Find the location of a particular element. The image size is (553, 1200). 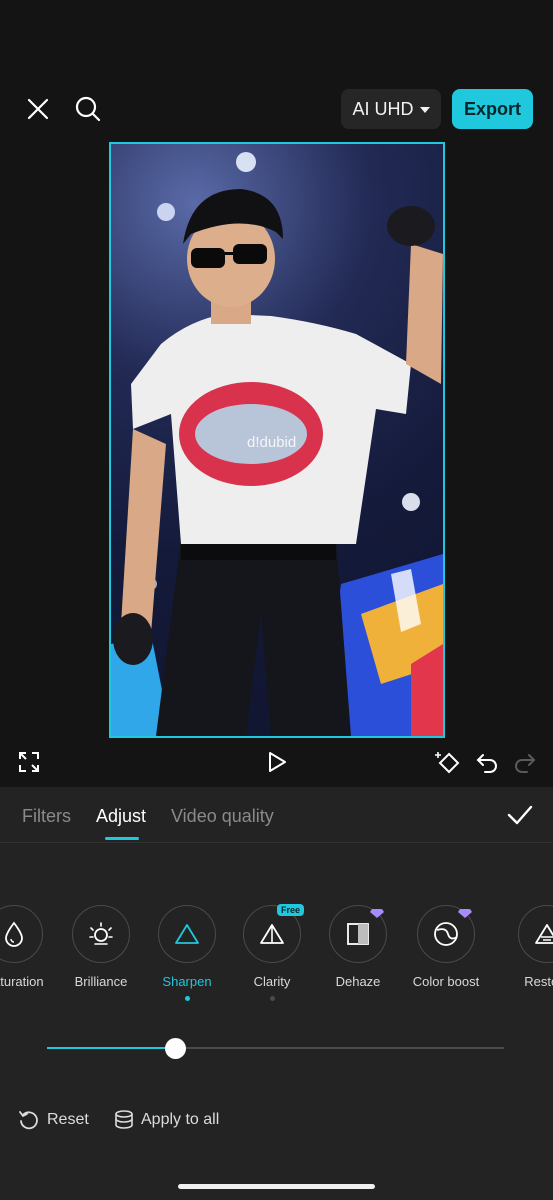

close-button is located at coordinates (38, 109).